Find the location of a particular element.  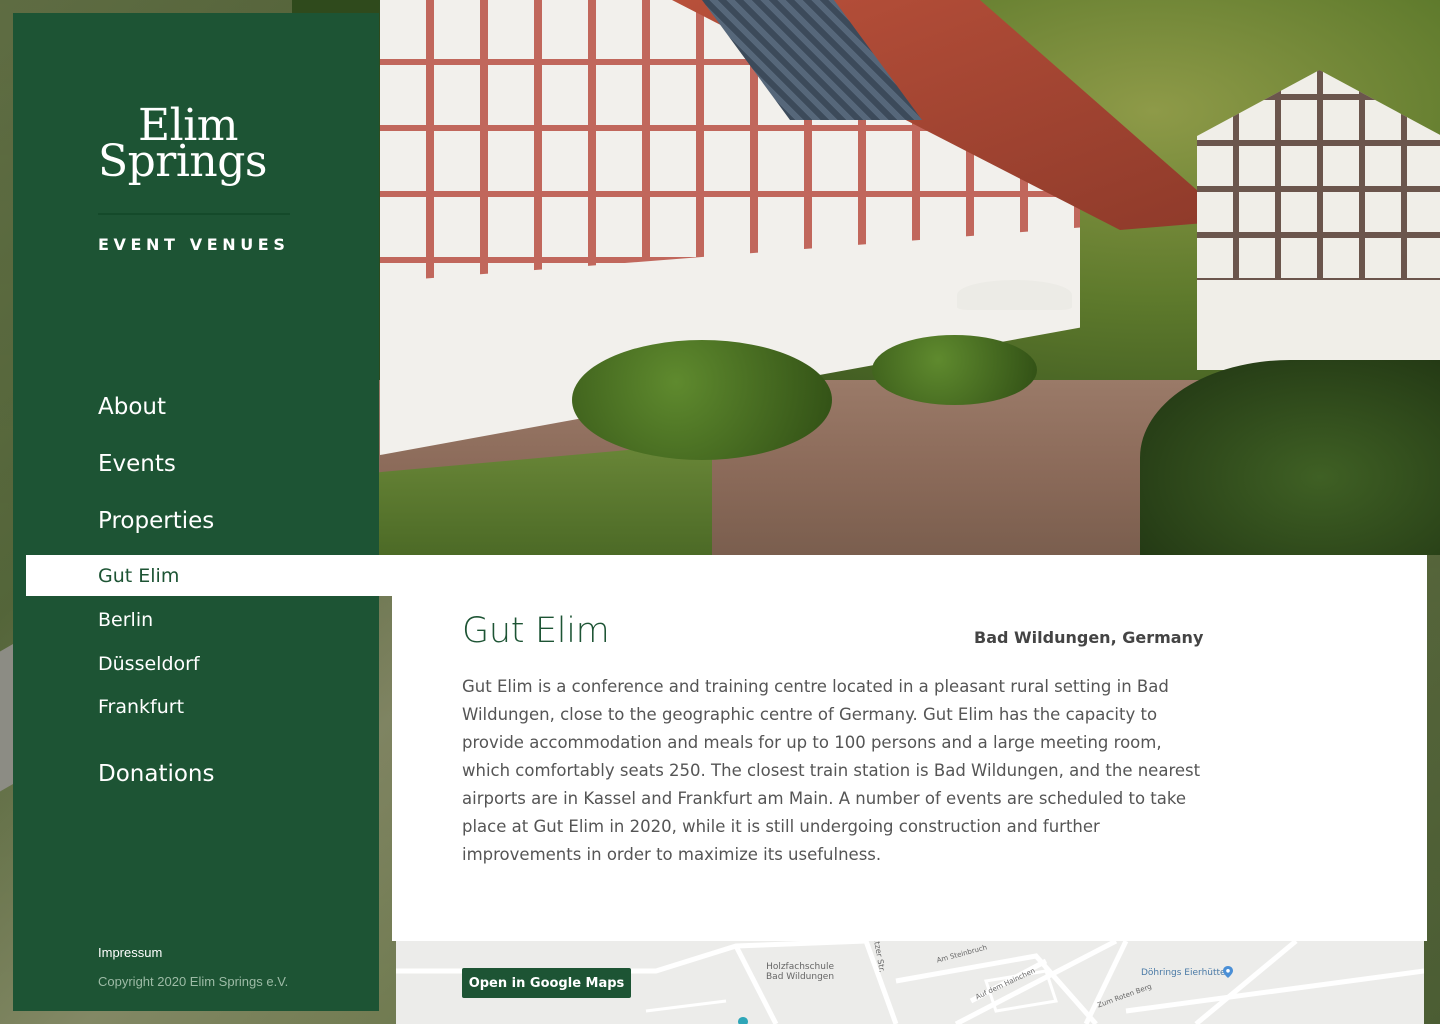

map-label-school: Holzfachschule Bad Wildungen is located at coordinates (800, 972).